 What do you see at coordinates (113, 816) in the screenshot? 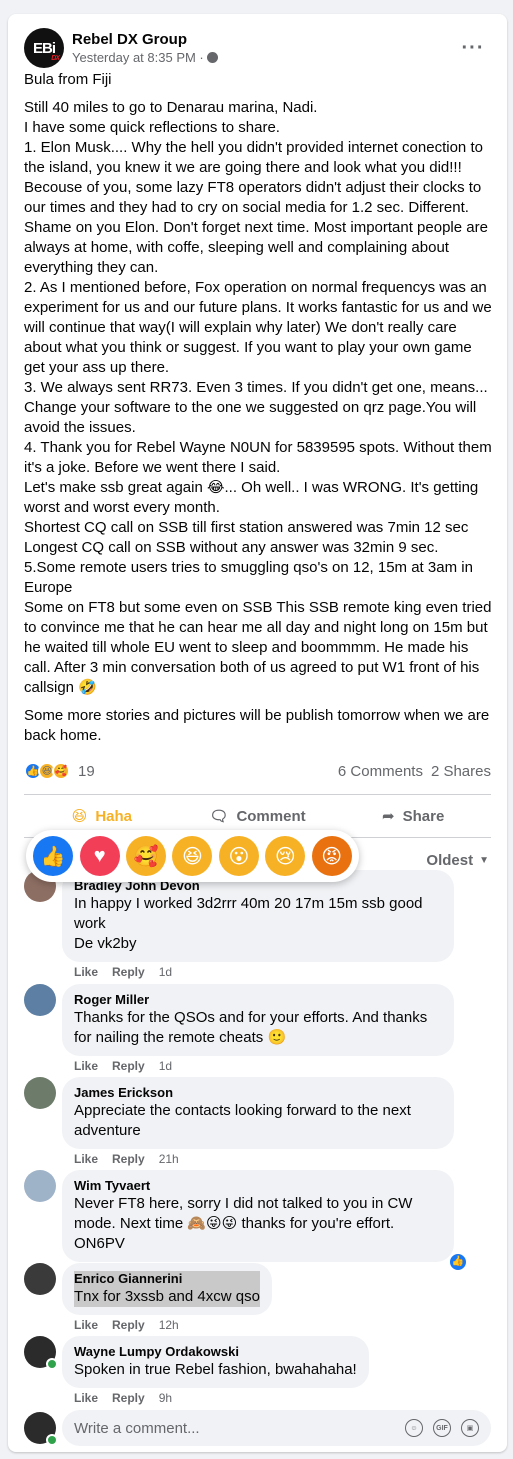
I see `haha-label: Haha` at bounding box center [113, 816].